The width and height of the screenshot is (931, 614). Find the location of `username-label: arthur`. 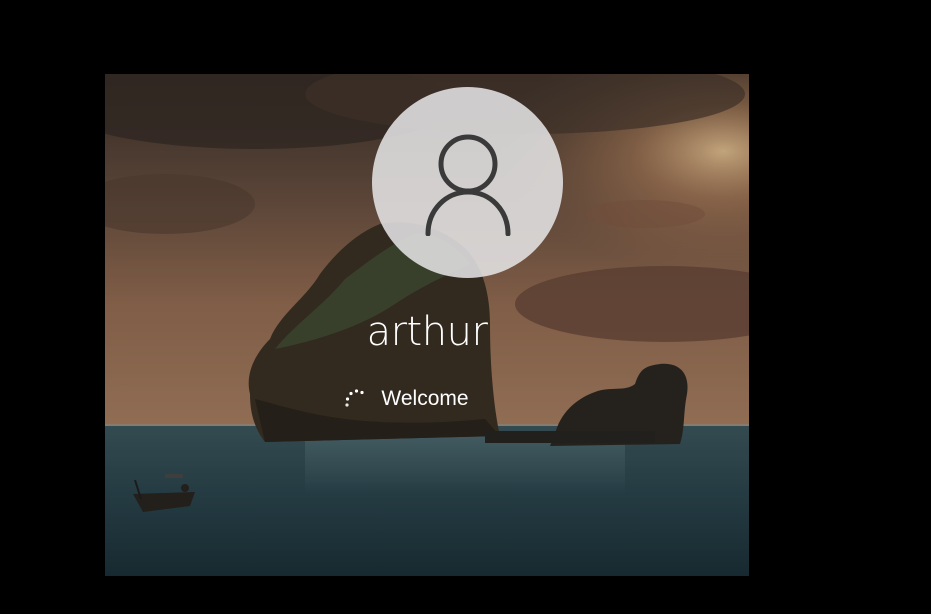

username-label: arthur is located at coordinates (427, 332).